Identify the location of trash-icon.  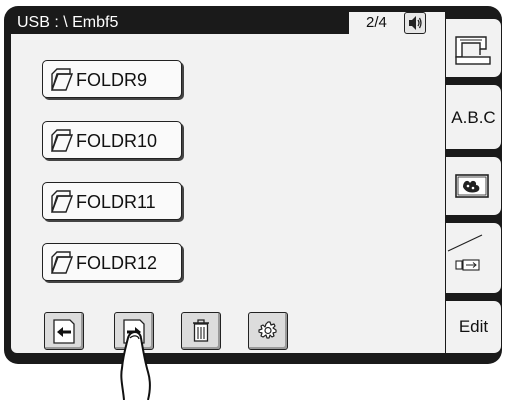
(201, 330).